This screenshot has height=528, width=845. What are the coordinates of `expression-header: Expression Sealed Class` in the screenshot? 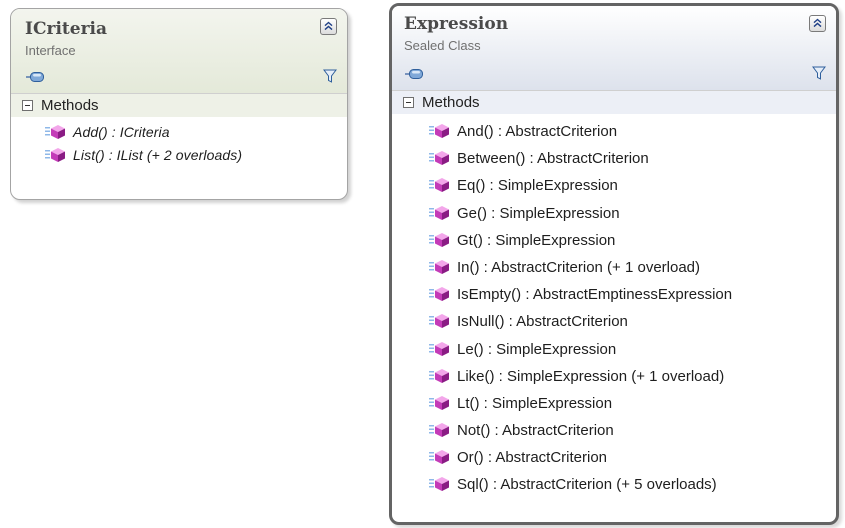 It's located at (614, 48).